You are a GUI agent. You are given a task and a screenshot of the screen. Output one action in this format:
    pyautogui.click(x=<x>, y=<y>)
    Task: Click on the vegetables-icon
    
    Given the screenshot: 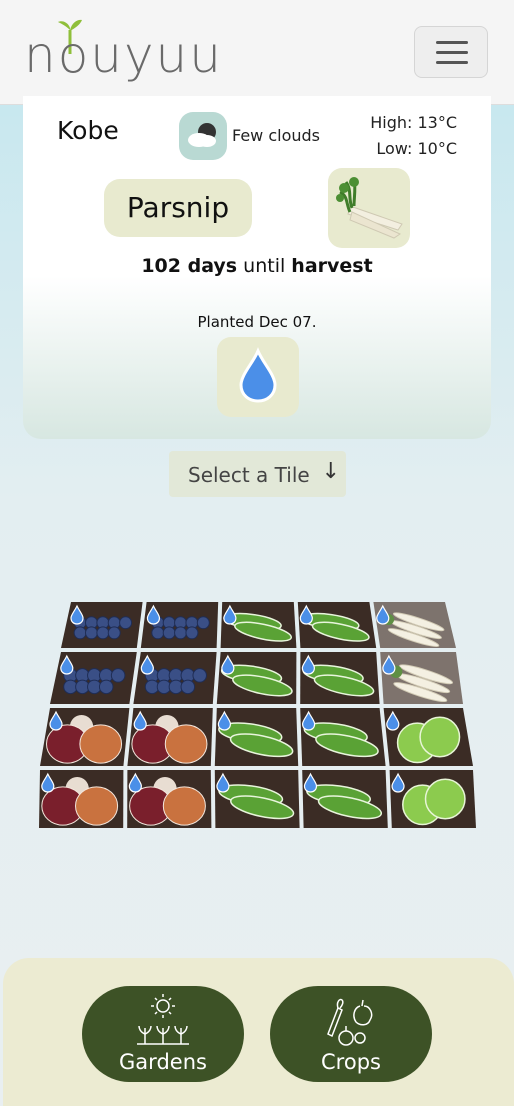 What is the action you would take?
    pyautogui.click(x=350, y=1022)
    